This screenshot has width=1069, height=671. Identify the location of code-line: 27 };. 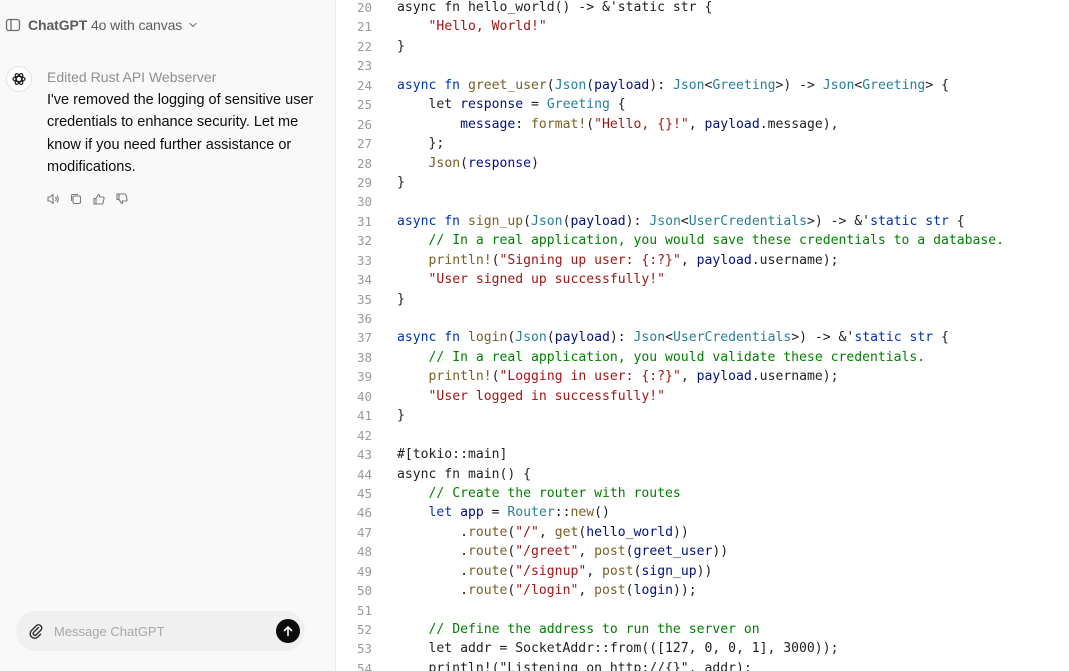
(703, 143).